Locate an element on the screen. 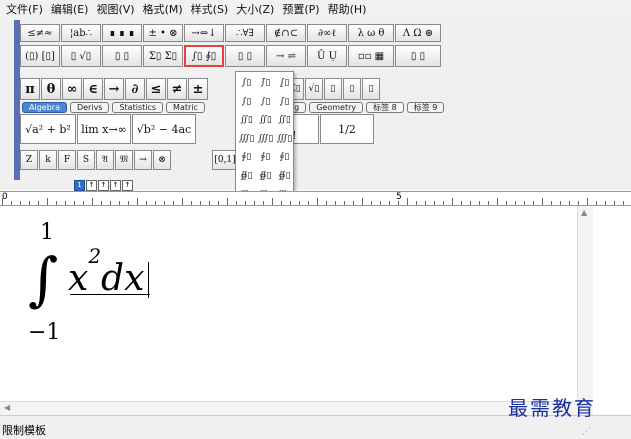 This screenshot has height=439, width=631. template-palette-button: ▫▫ ▦ is located at coordinates (371, 56).